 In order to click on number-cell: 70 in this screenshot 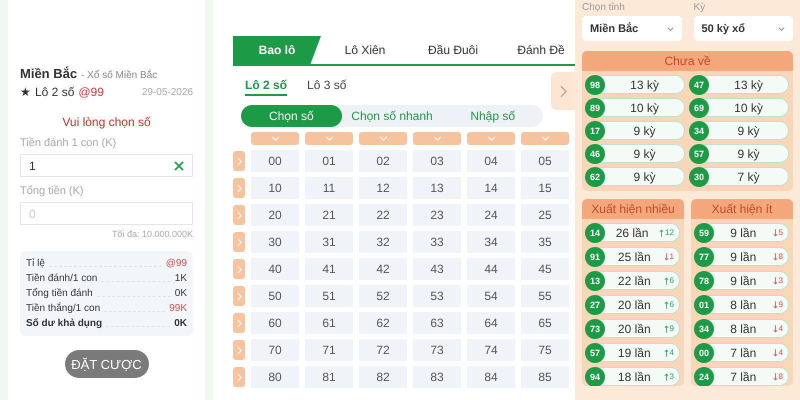, I will do `click(275, 350)`.